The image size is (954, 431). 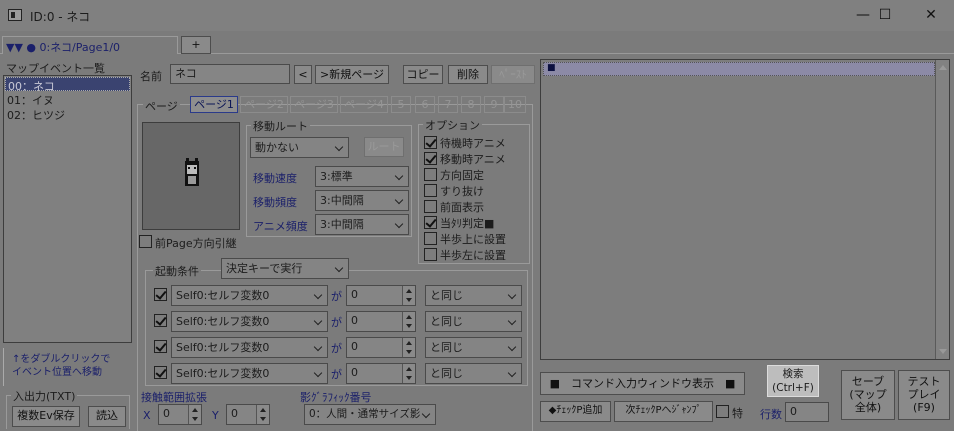 What do you see at coordinates (739, 69) in the screenshot?
I see `command-line-selected: ■` at bounding box center [739, 69].